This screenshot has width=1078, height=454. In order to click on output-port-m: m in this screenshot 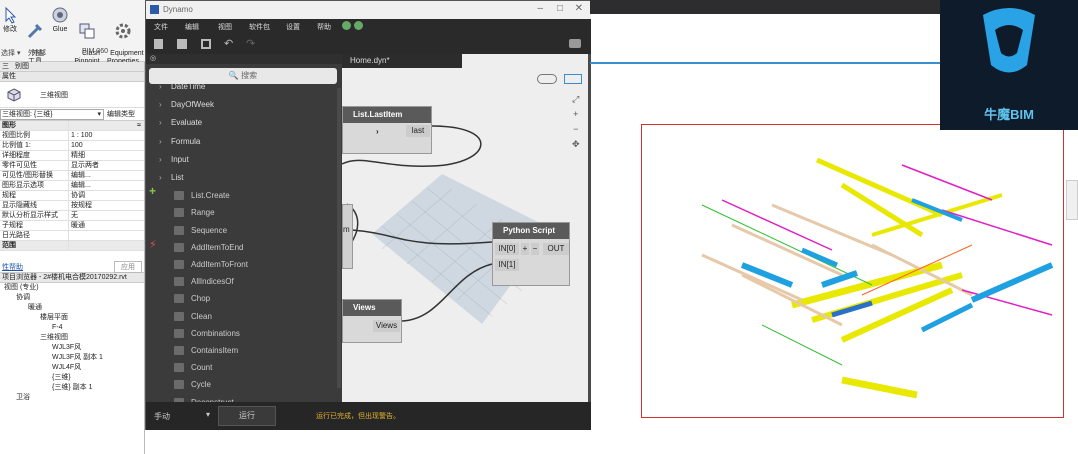, I will do `click(346, 229)`.